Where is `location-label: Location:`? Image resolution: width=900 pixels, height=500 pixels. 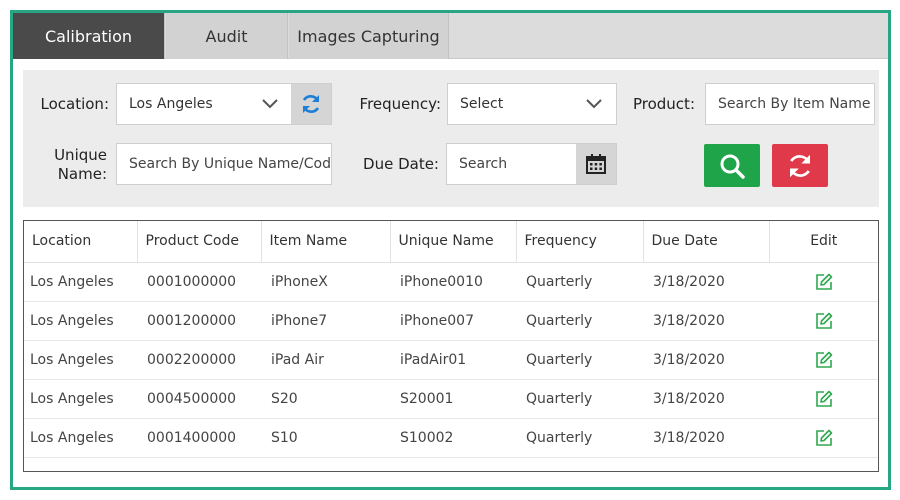 location-label: Location: is located at coordinates (75, 104).